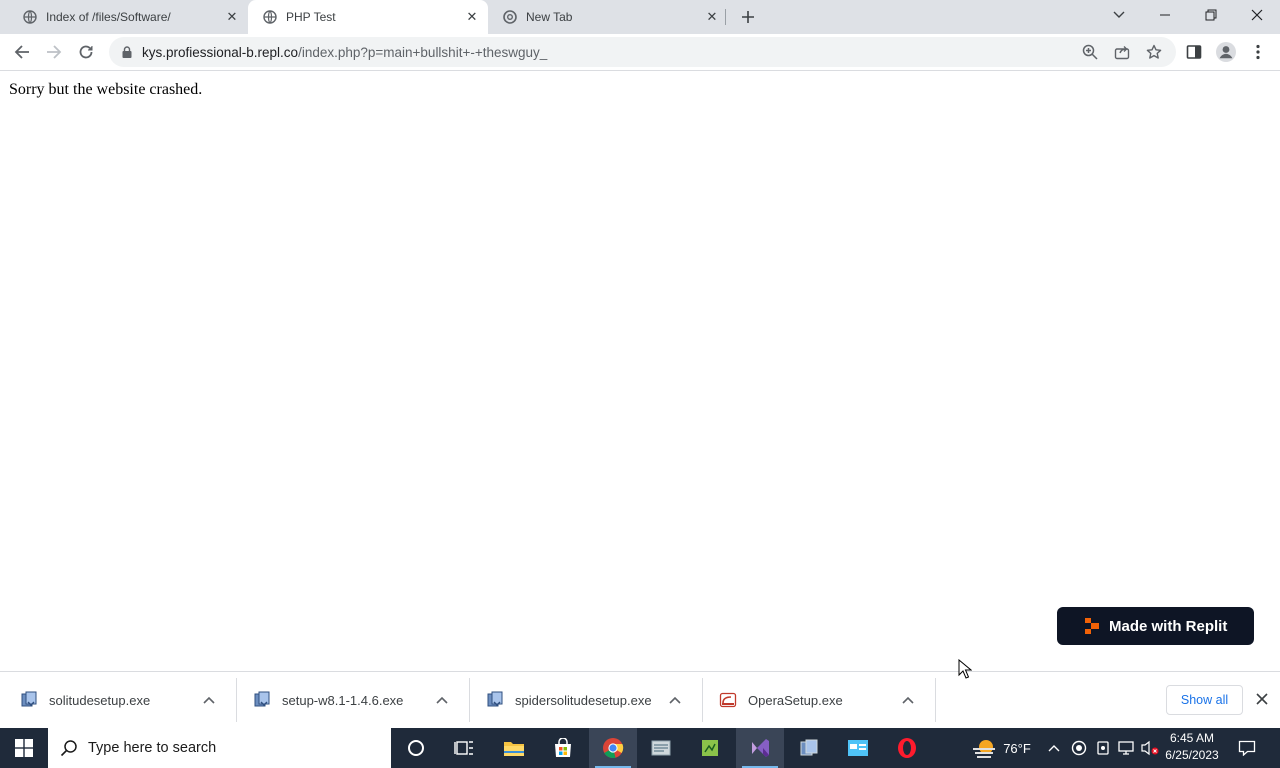 The image size is (1280, 768). I want to click on tab-php-test: PHP Test ✕, so click(368, 17).